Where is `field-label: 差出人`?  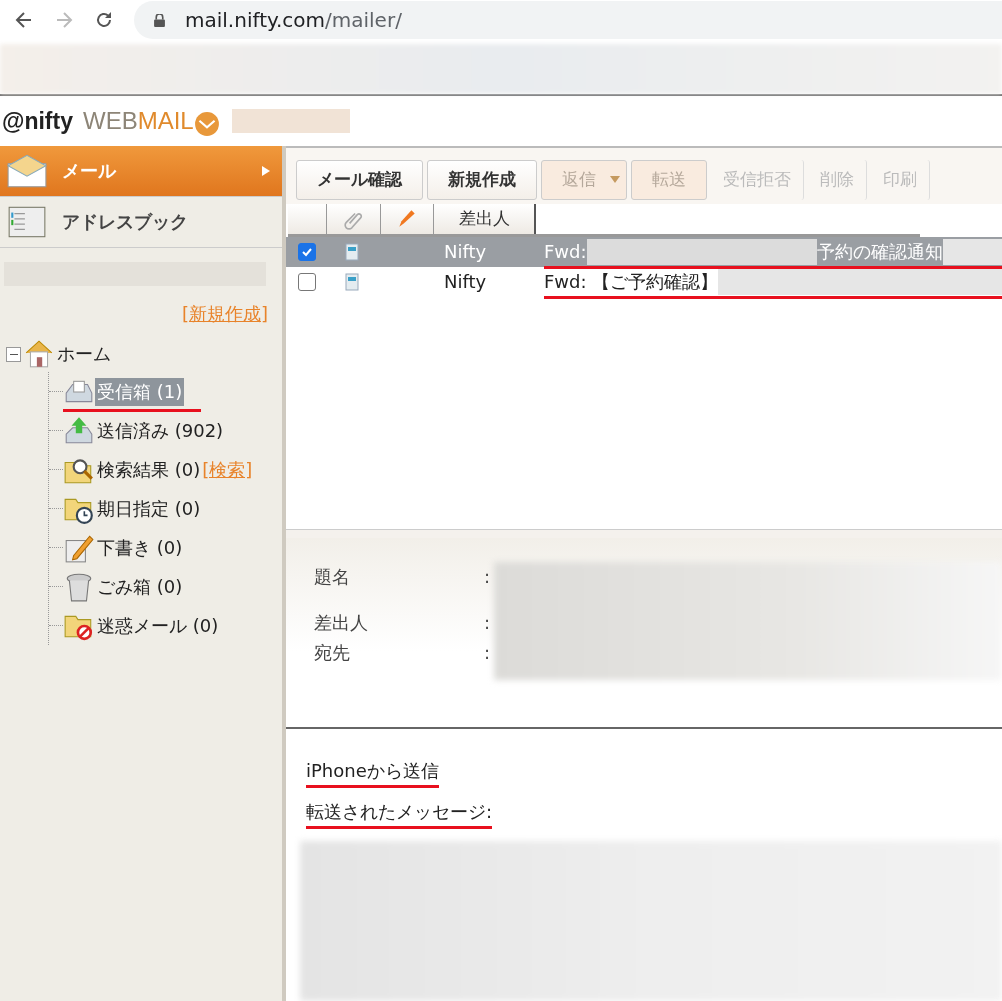 field-label: 差出人 is located at coordinates (341, 622).